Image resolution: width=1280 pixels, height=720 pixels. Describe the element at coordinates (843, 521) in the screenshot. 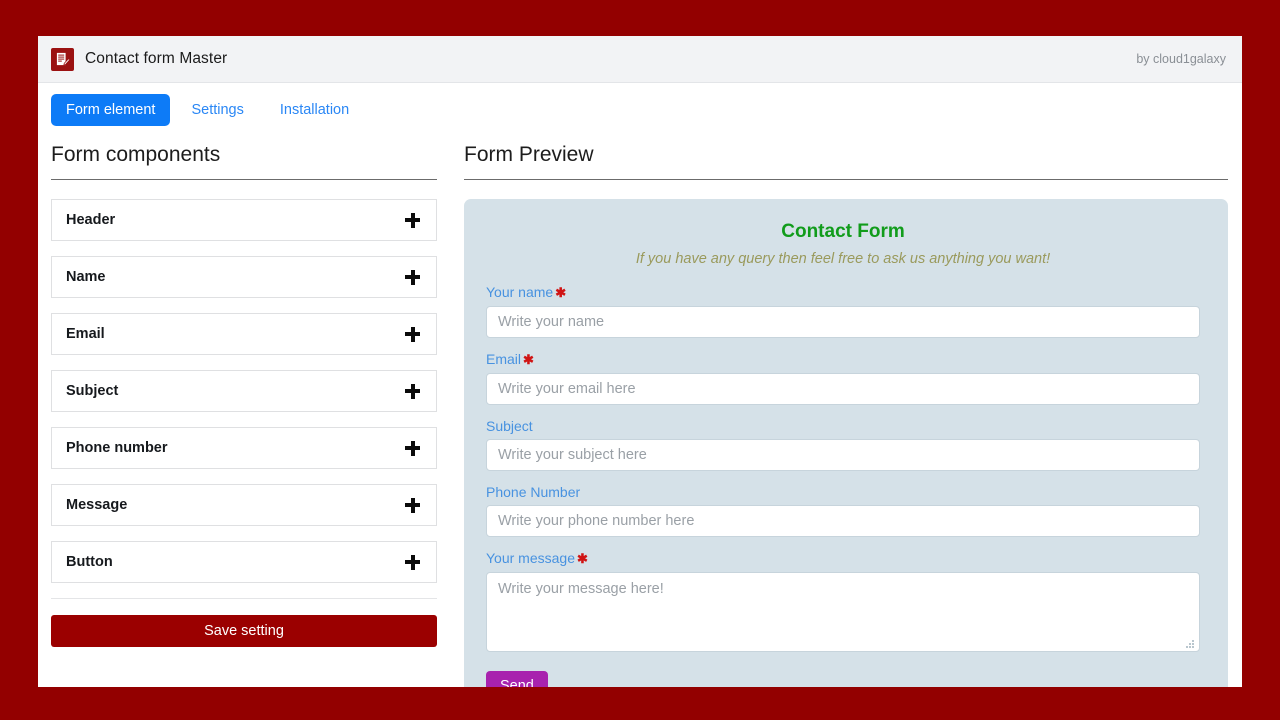

I see `input-phone-number` at that location.